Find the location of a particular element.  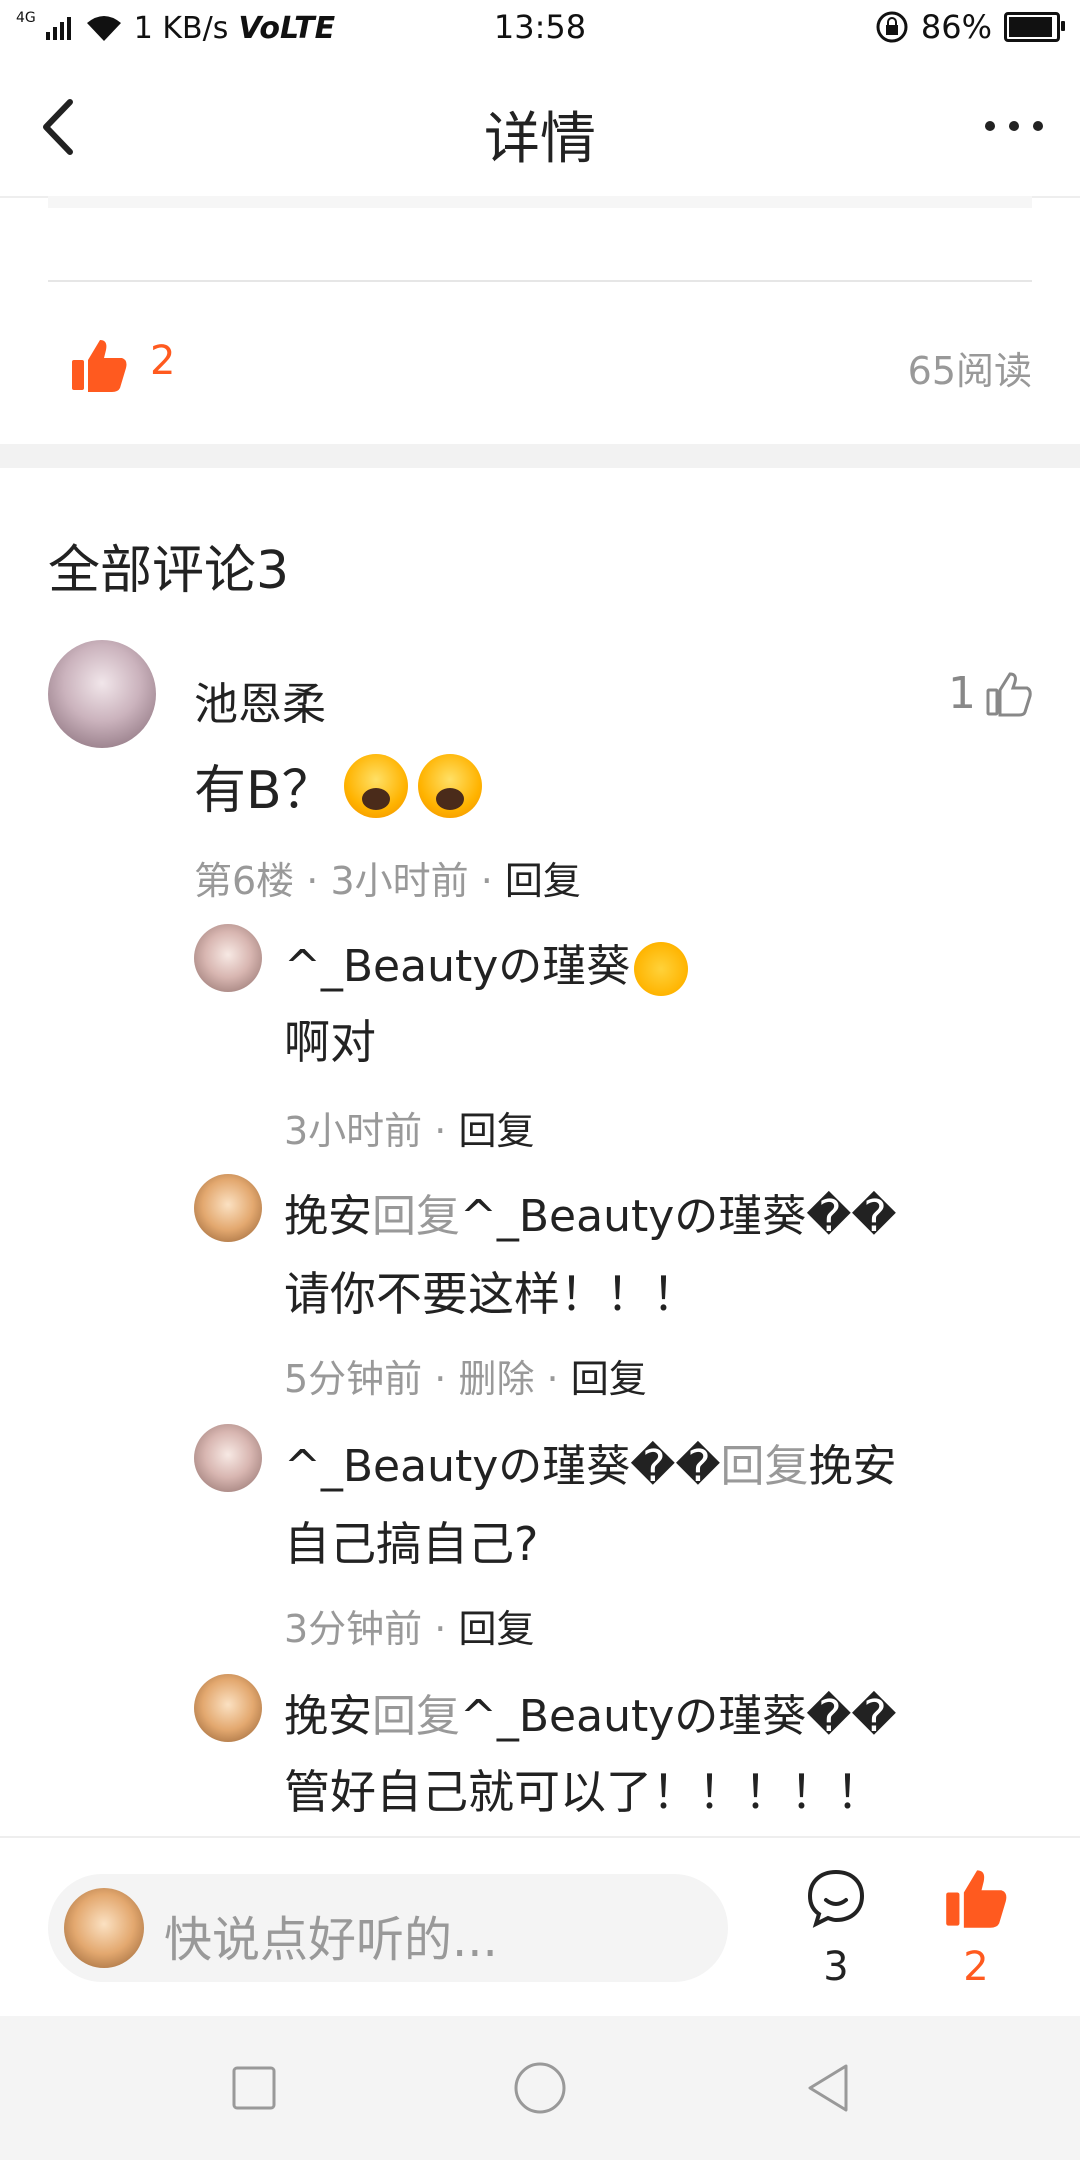

battery-icon is located at coordinates (1034, 27).